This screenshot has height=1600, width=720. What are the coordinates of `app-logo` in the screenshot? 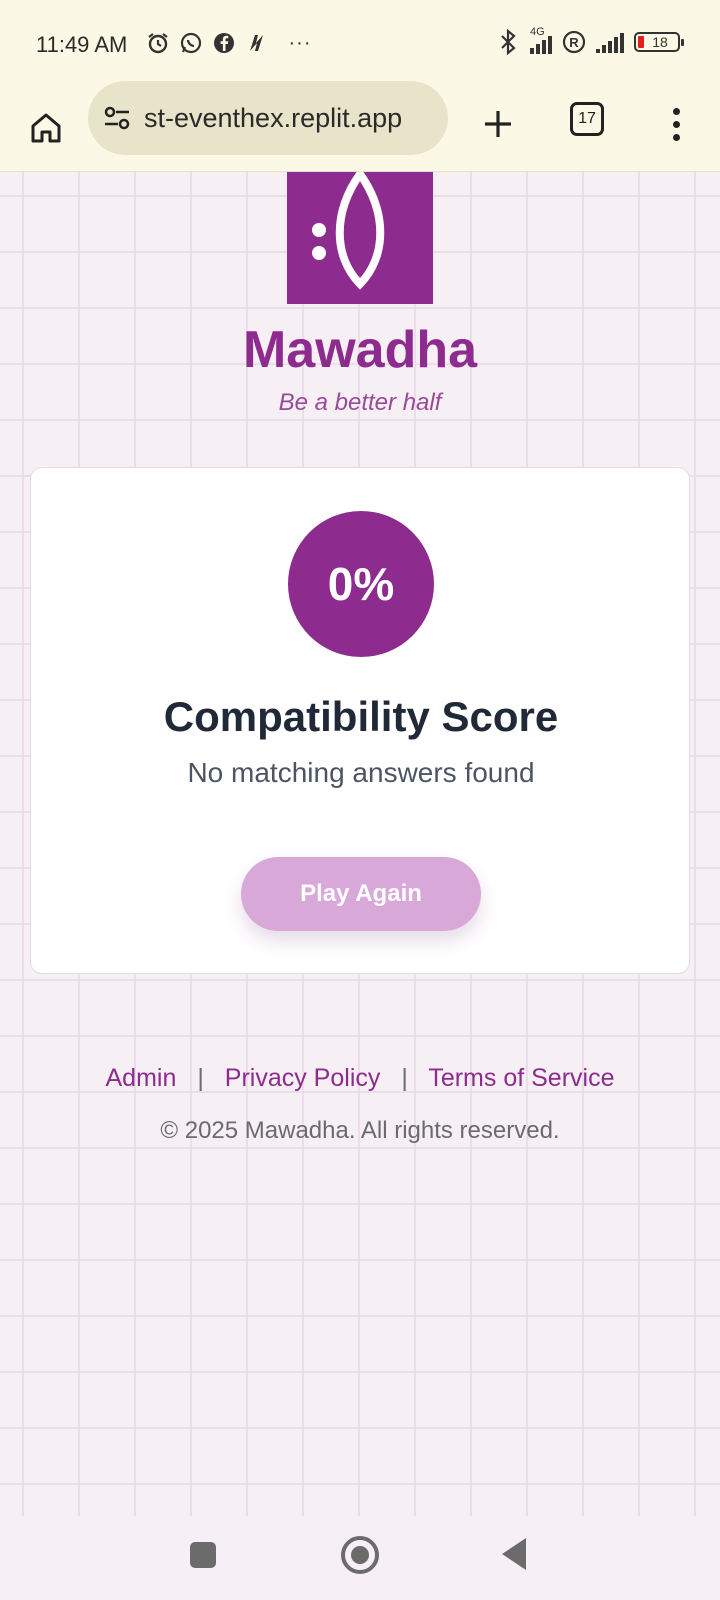 It's located at (360, 235).